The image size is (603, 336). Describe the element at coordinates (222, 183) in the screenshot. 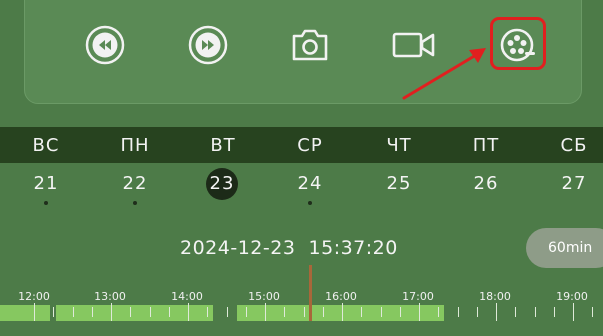

I see `date-cell-23: 23` at that location.